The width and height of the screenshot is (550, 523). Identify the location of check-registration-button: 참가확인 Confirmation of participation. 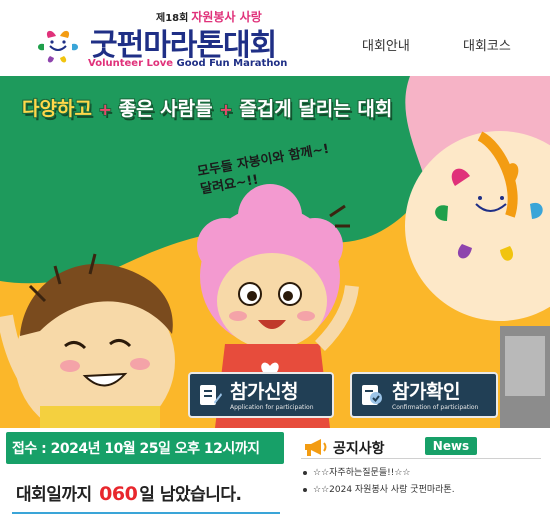
(424, 395).